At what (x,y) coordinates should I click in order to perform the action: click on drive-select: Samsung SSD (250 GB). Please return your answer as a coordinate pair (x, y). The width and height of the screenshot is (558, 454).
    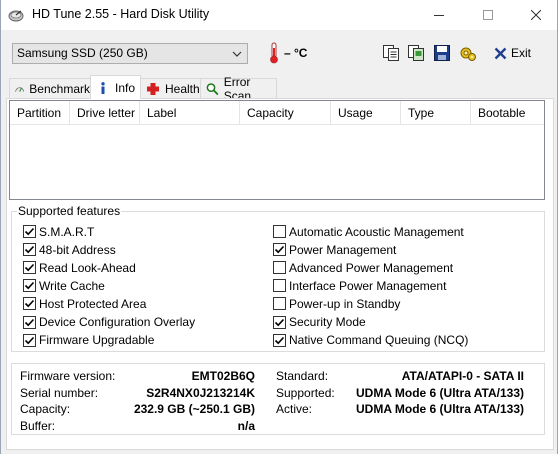
    Looking at the image, I should click on (130, 53).